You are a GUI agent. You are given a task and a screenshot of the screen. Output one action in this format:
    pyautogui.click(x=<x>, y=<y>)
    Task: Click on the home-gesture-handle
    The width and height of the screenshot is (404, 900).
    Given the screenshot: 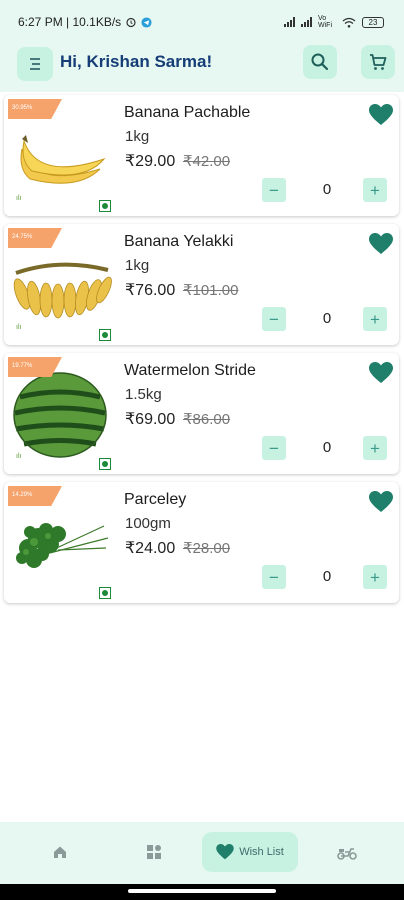 What is the action you would take?
    pyautogui.click(x=202, y=891)
    